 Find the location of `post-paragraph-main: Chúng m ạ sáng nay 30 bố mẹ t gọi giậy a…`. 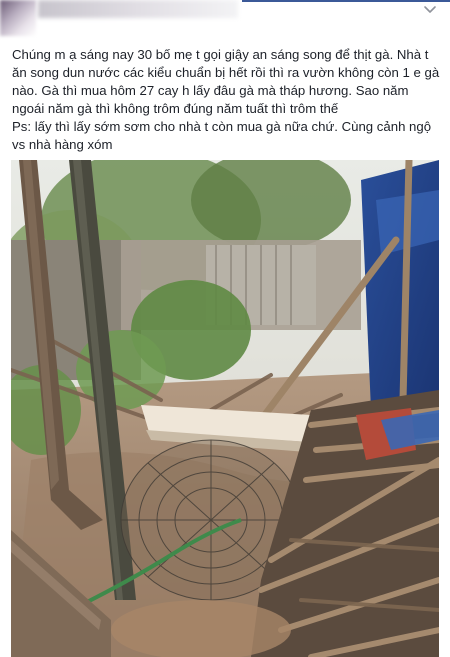

post-paragraph-main: Chúng m ạ sáng nay 30 bố mẹ t gọi giậy a… is located at coordinates (226, 81).